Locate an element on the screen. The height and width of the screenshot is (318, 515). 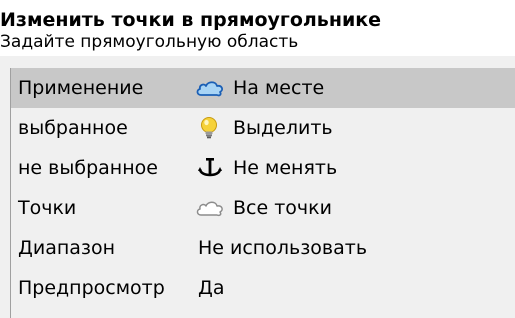
property-row-not-selected: не выбранное Не менять is located at coordinates (263, 168).